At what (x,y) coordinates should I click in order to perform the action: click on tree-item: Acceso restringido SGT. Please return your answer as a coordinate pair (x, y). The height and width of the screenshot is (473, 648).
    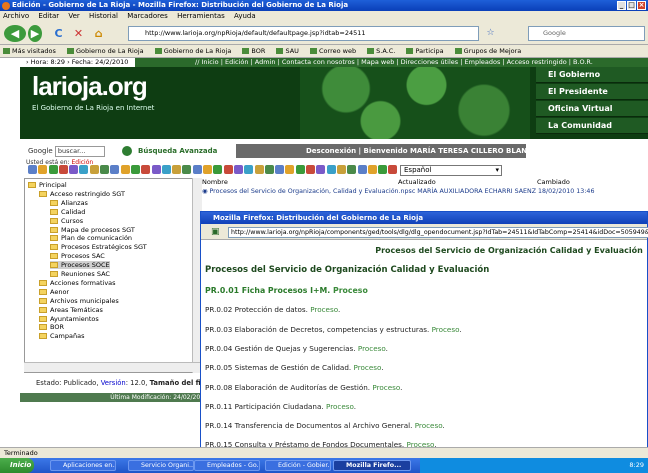
    Looking at the image, I should click on (82, 194).